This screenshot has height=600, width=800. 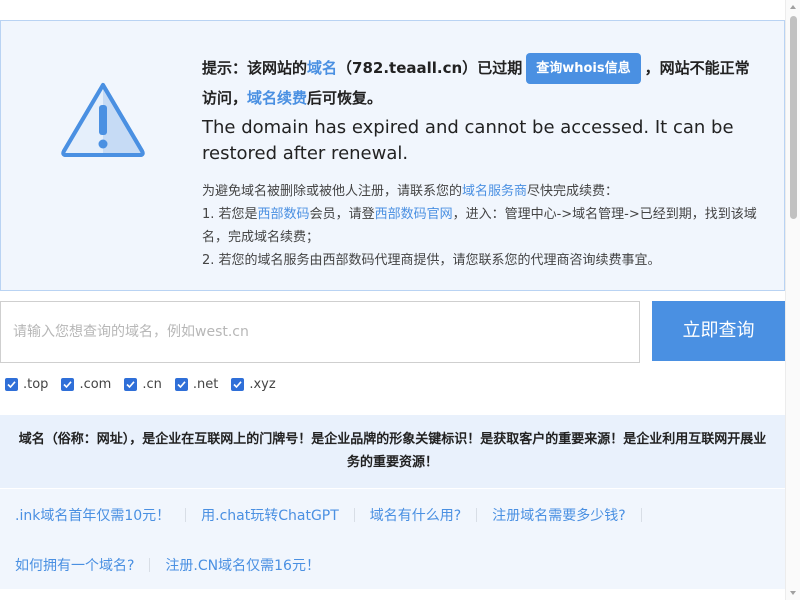 I want to click on article-link: 注册.CN域名仅需16元！, so click(x=242, y=565).